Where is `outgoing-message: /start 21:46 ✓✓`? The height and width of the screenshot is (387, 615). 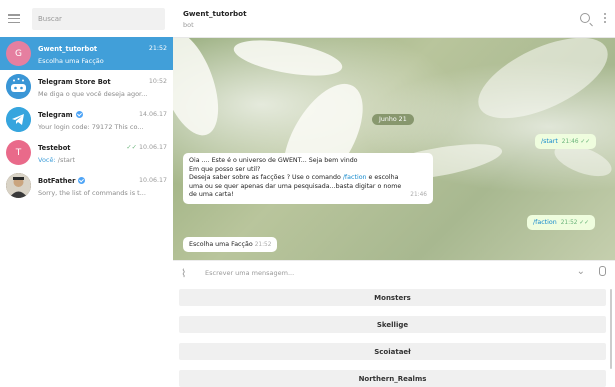
outgoing-message: /start 21:46 ✓✓ is located at coordinates (566, 141).